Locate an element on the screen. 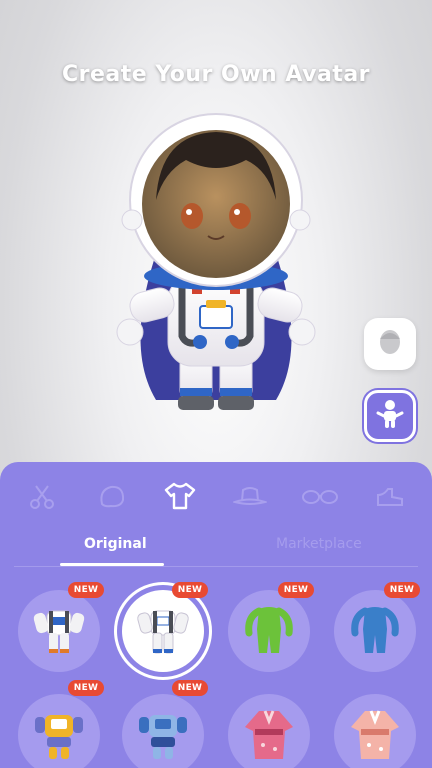 This screenshot has width=432, height=768. shoe-icon is located at coordinates (390, 498).